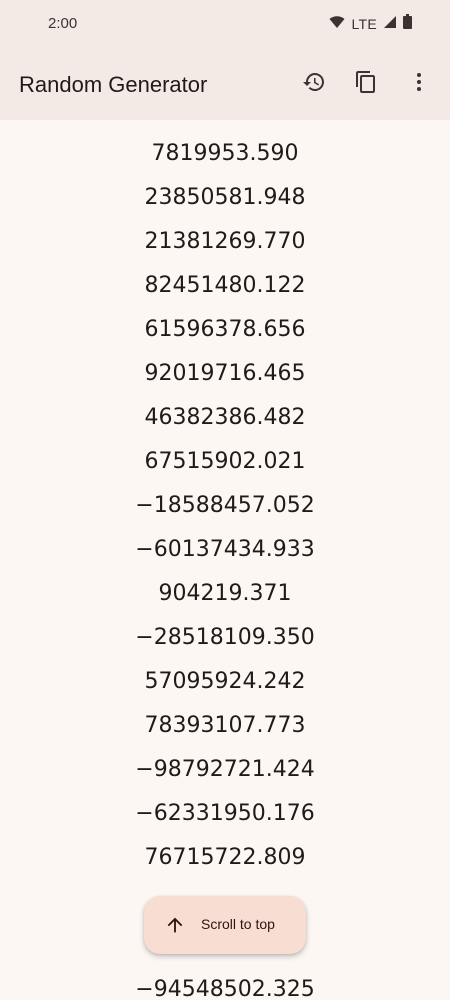 This screenshot has width=450, height=1000. What do you see at coordinates (225, 593) in the screenshot?
I see `number-item: 904219.371` at bounding box center [225, 593].